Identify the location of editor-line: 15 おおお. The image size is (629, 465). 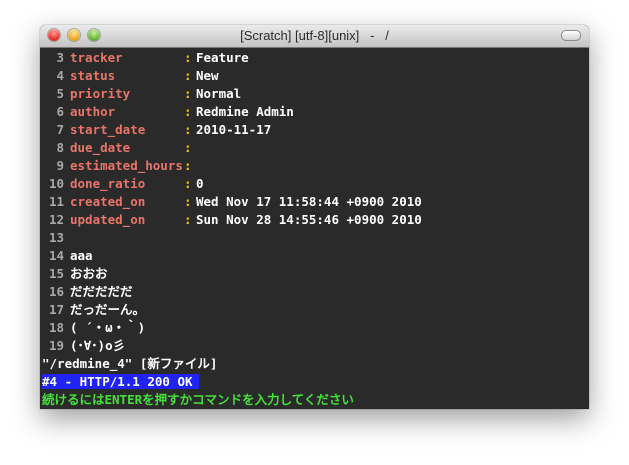
(314, 274).